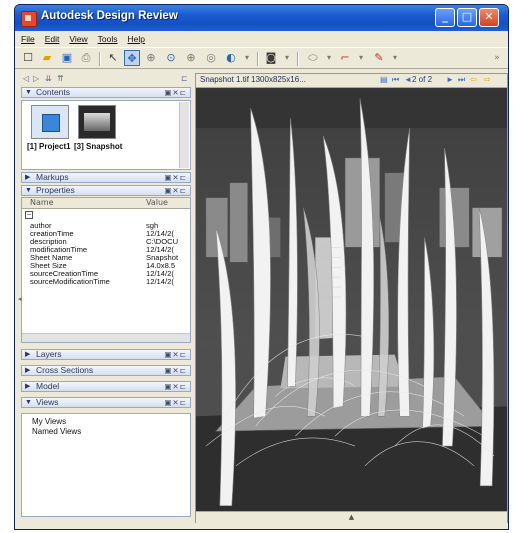 The height and width of the screenshot is (533, 513). Describe the element at coordinates (450, 80) in the screenshot. I see `next-page-icon: ►` at that location.